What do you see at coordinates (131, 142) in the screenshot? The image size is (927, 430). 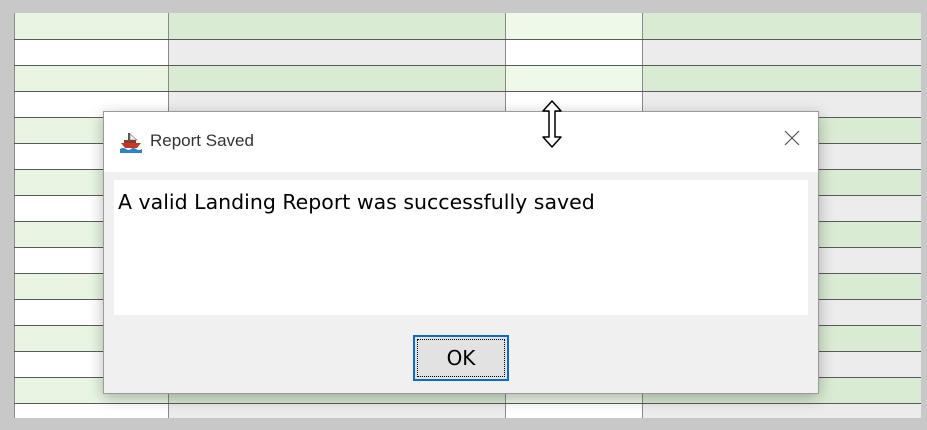 I see `ship-icon` at bounding box center [131, 142].